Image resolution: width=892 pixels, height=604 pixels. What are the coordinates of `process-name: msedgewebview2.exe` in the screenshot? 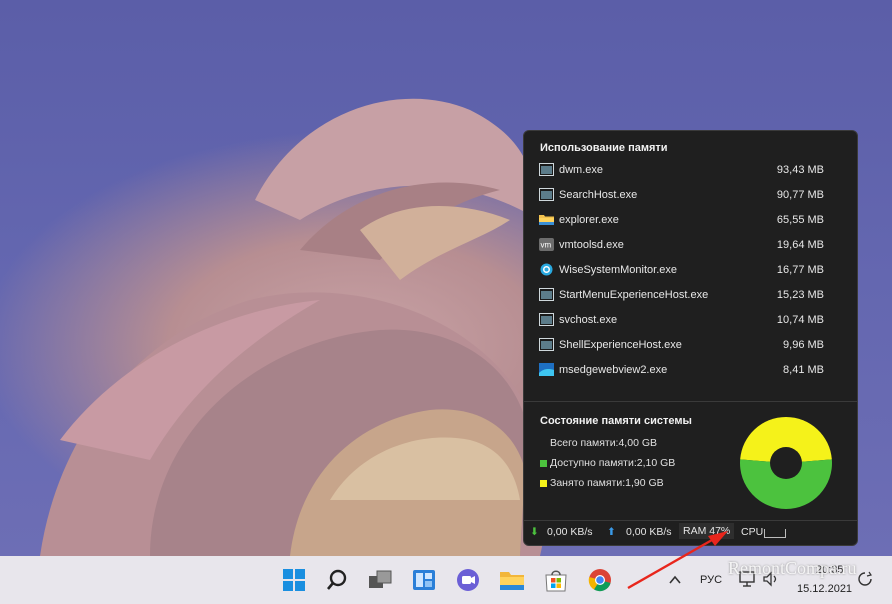 It's located at (613, 370).